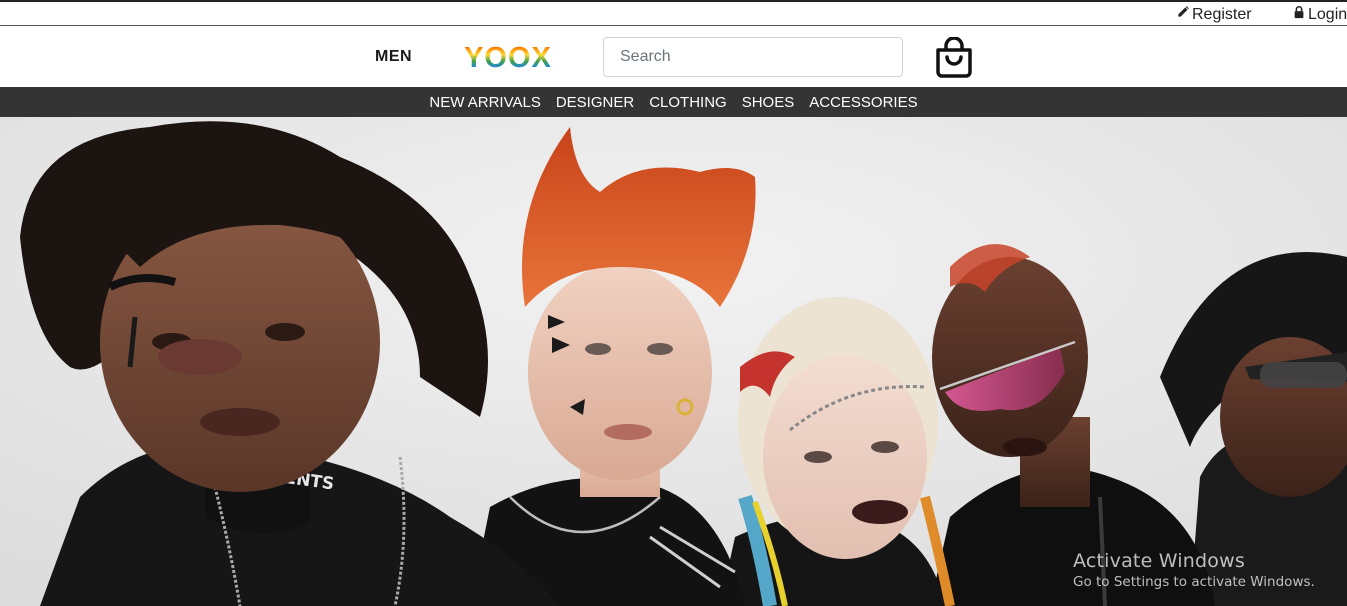  I want to click on nav-accessories: ACCESSORIES, so click(863, 102).